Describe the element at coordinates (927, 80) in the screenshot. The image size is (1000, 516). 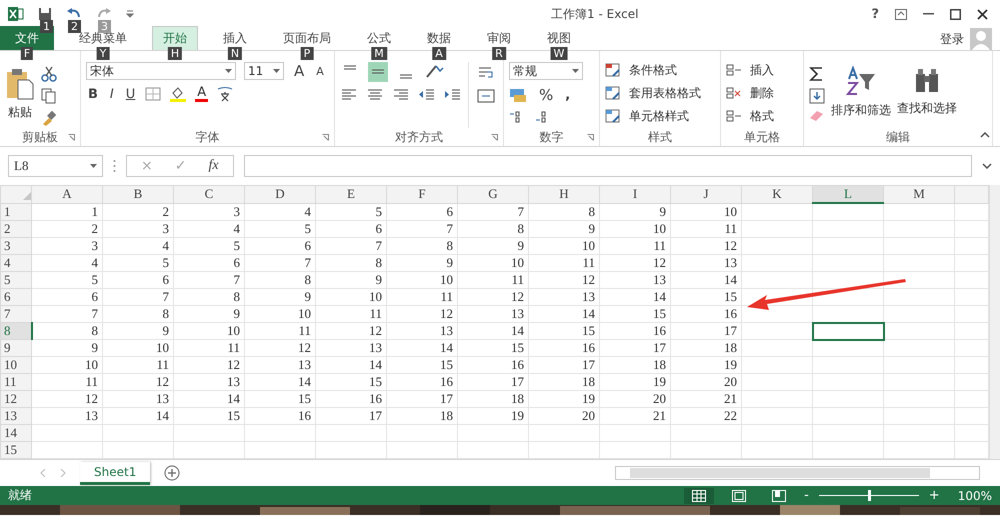
I see `binoculars-icon` at that location.